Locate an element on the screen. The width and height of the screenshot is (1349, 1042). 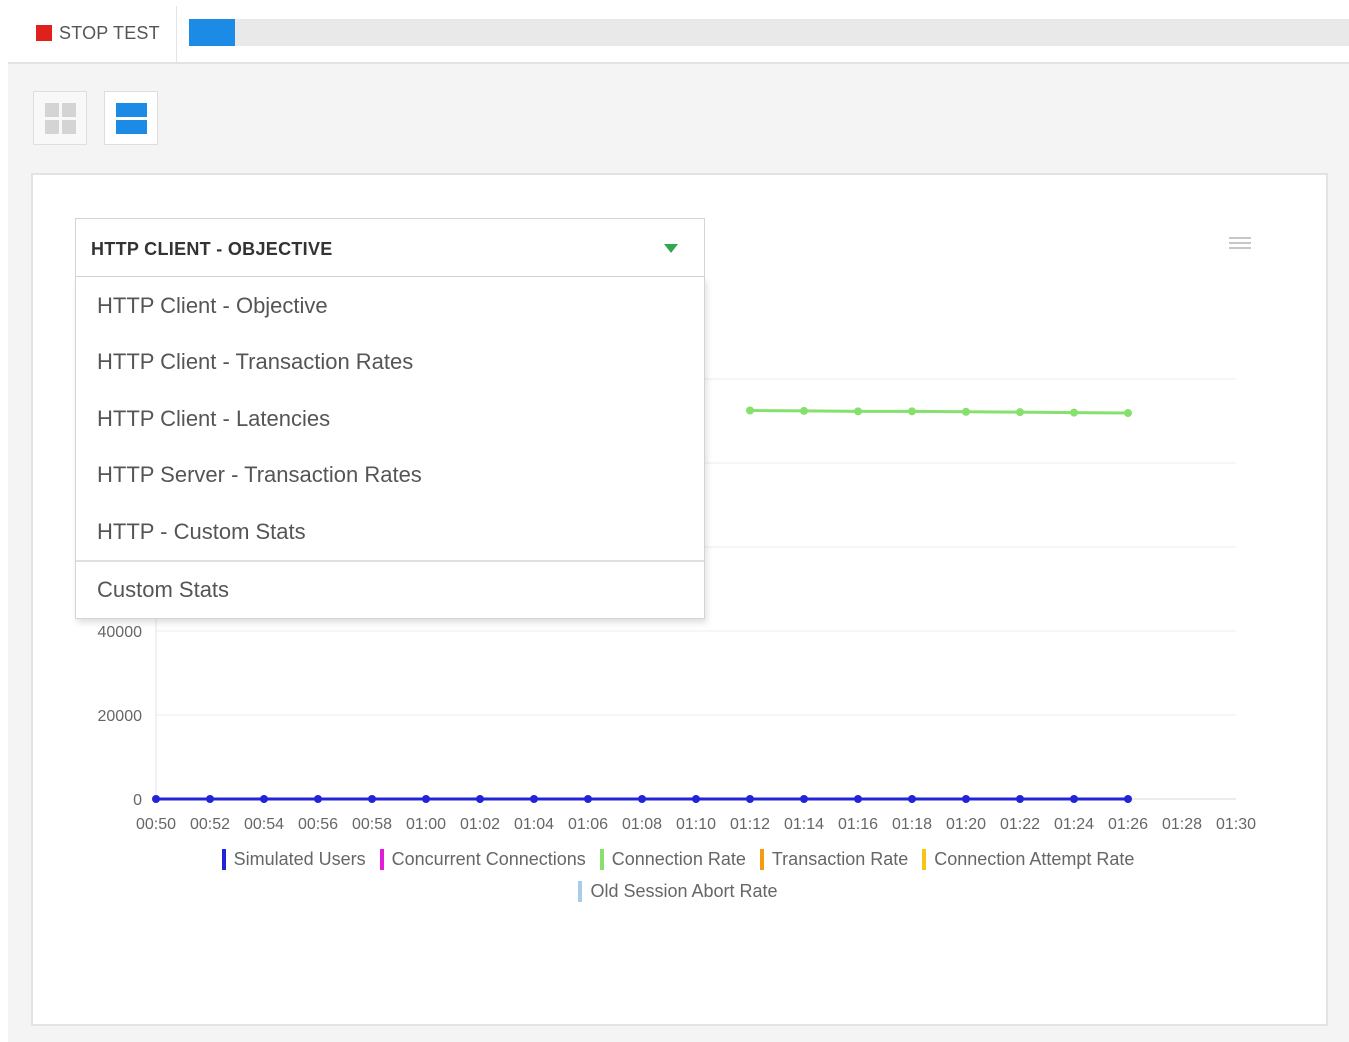
x-tick-label: 01:22 is located at coordinates (1020, 824).